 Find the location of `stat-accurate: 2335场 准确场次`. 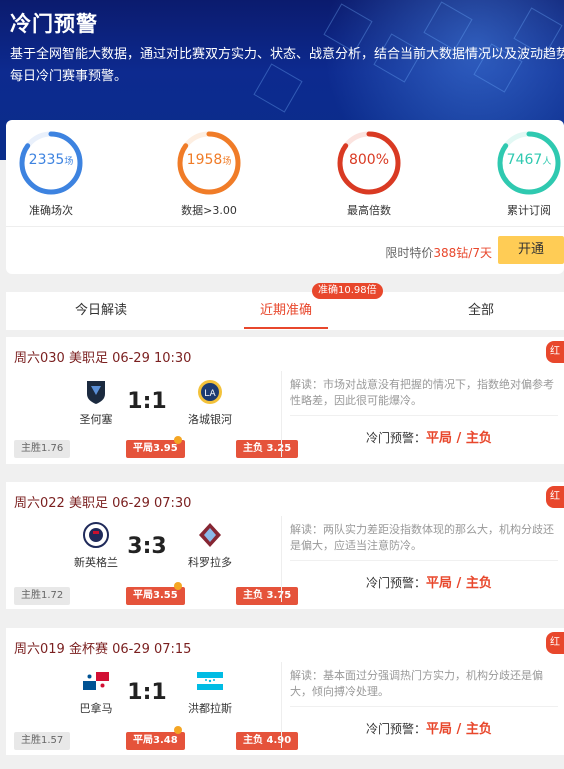

stat-accurate: 2335场 准确场次 is located at coordinates (53, 174).